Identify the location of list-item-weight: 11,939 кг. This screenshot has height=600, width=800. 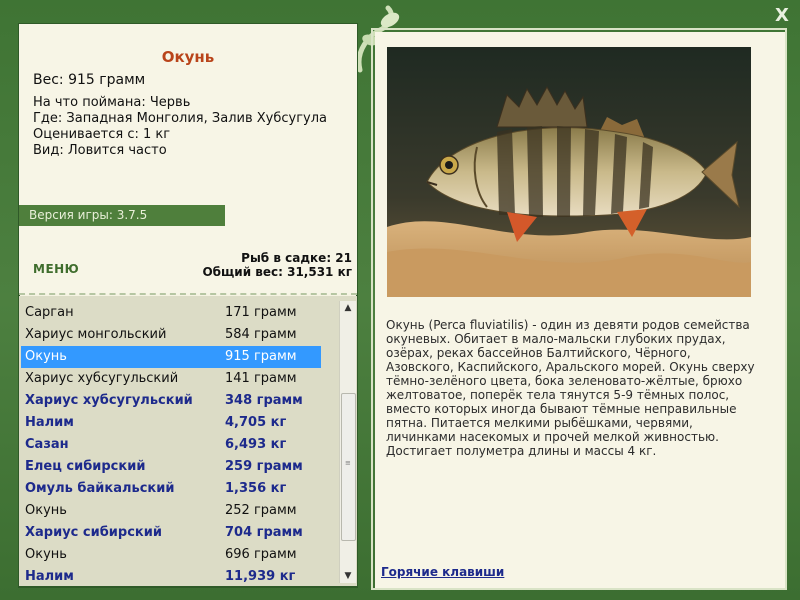
(260, 576).